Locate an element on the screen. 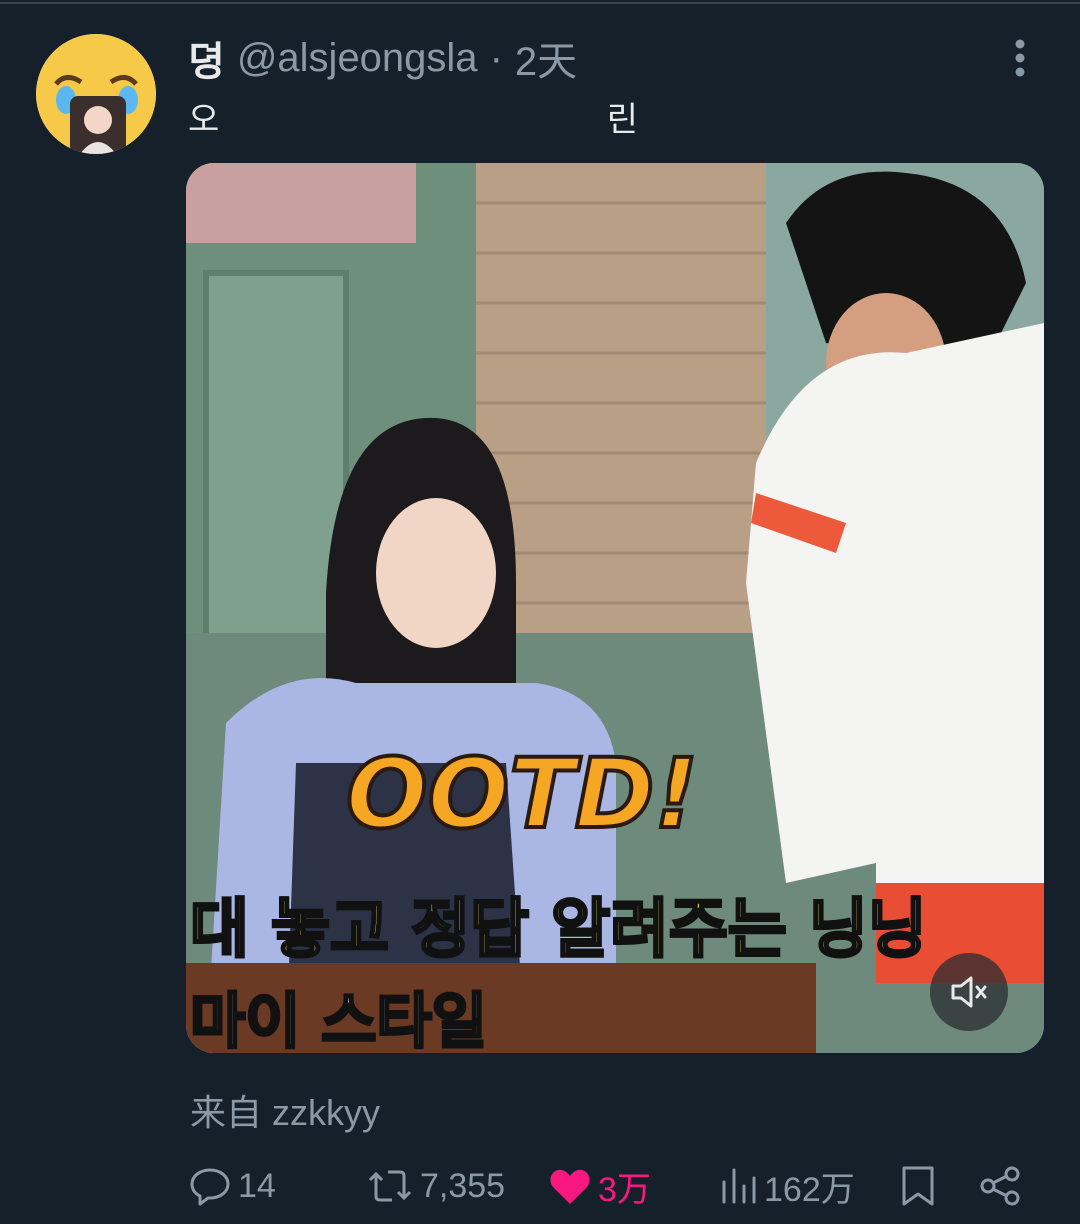 This screenshot has height=1224, width=1080. mute-icon is located at coordinates (969, 992).